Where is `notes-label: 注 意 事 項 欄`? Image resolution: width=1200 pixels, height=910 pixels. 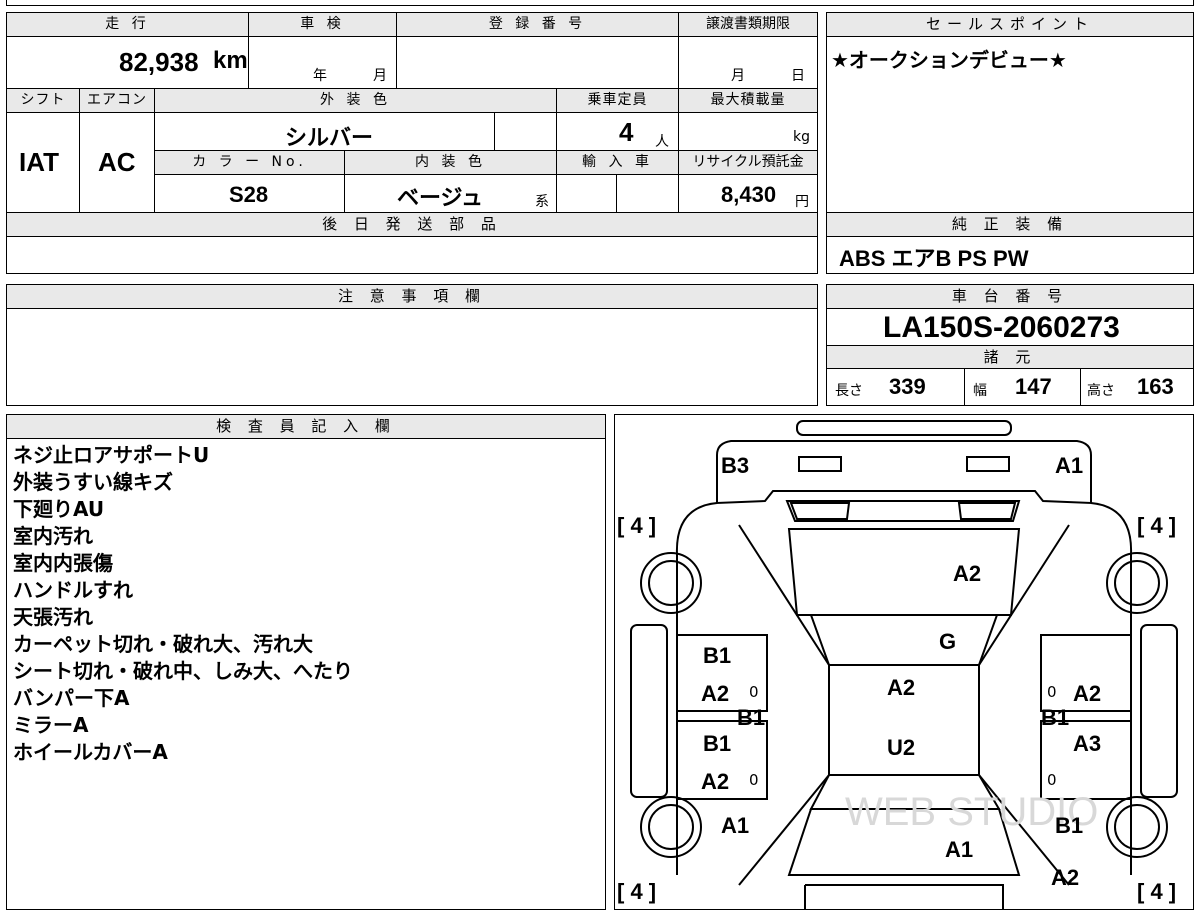 notes-label: 注 意 事 項 欄 is located at coordinates (412, 297).